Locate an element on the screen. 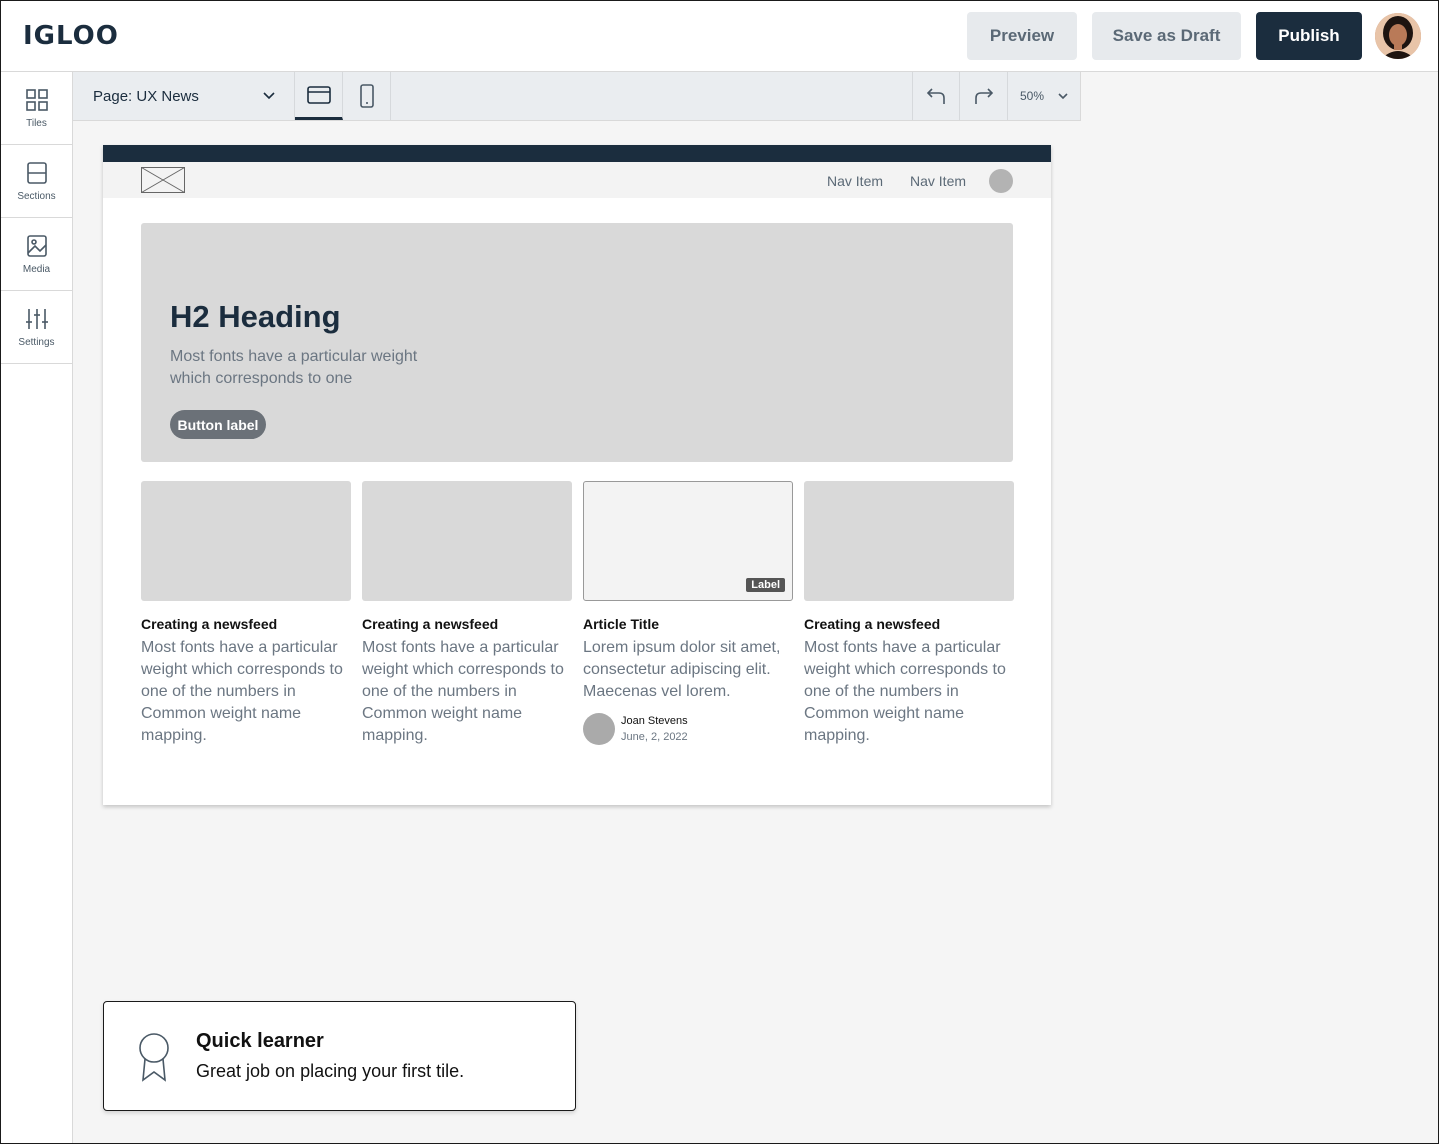  left-sidebar: Tiles Sections Media Settings is located at coordinates (37, 607).